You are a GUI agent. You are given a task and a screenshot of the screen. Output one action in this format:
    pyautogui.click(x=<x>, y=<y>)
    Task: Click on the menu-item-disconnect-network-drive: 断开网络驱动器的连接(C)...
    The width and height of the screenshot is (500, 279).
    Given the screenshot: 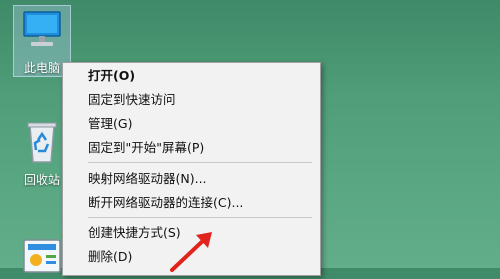 What is the action you would take?
    pyautogui.click(x=191, y=203)
    